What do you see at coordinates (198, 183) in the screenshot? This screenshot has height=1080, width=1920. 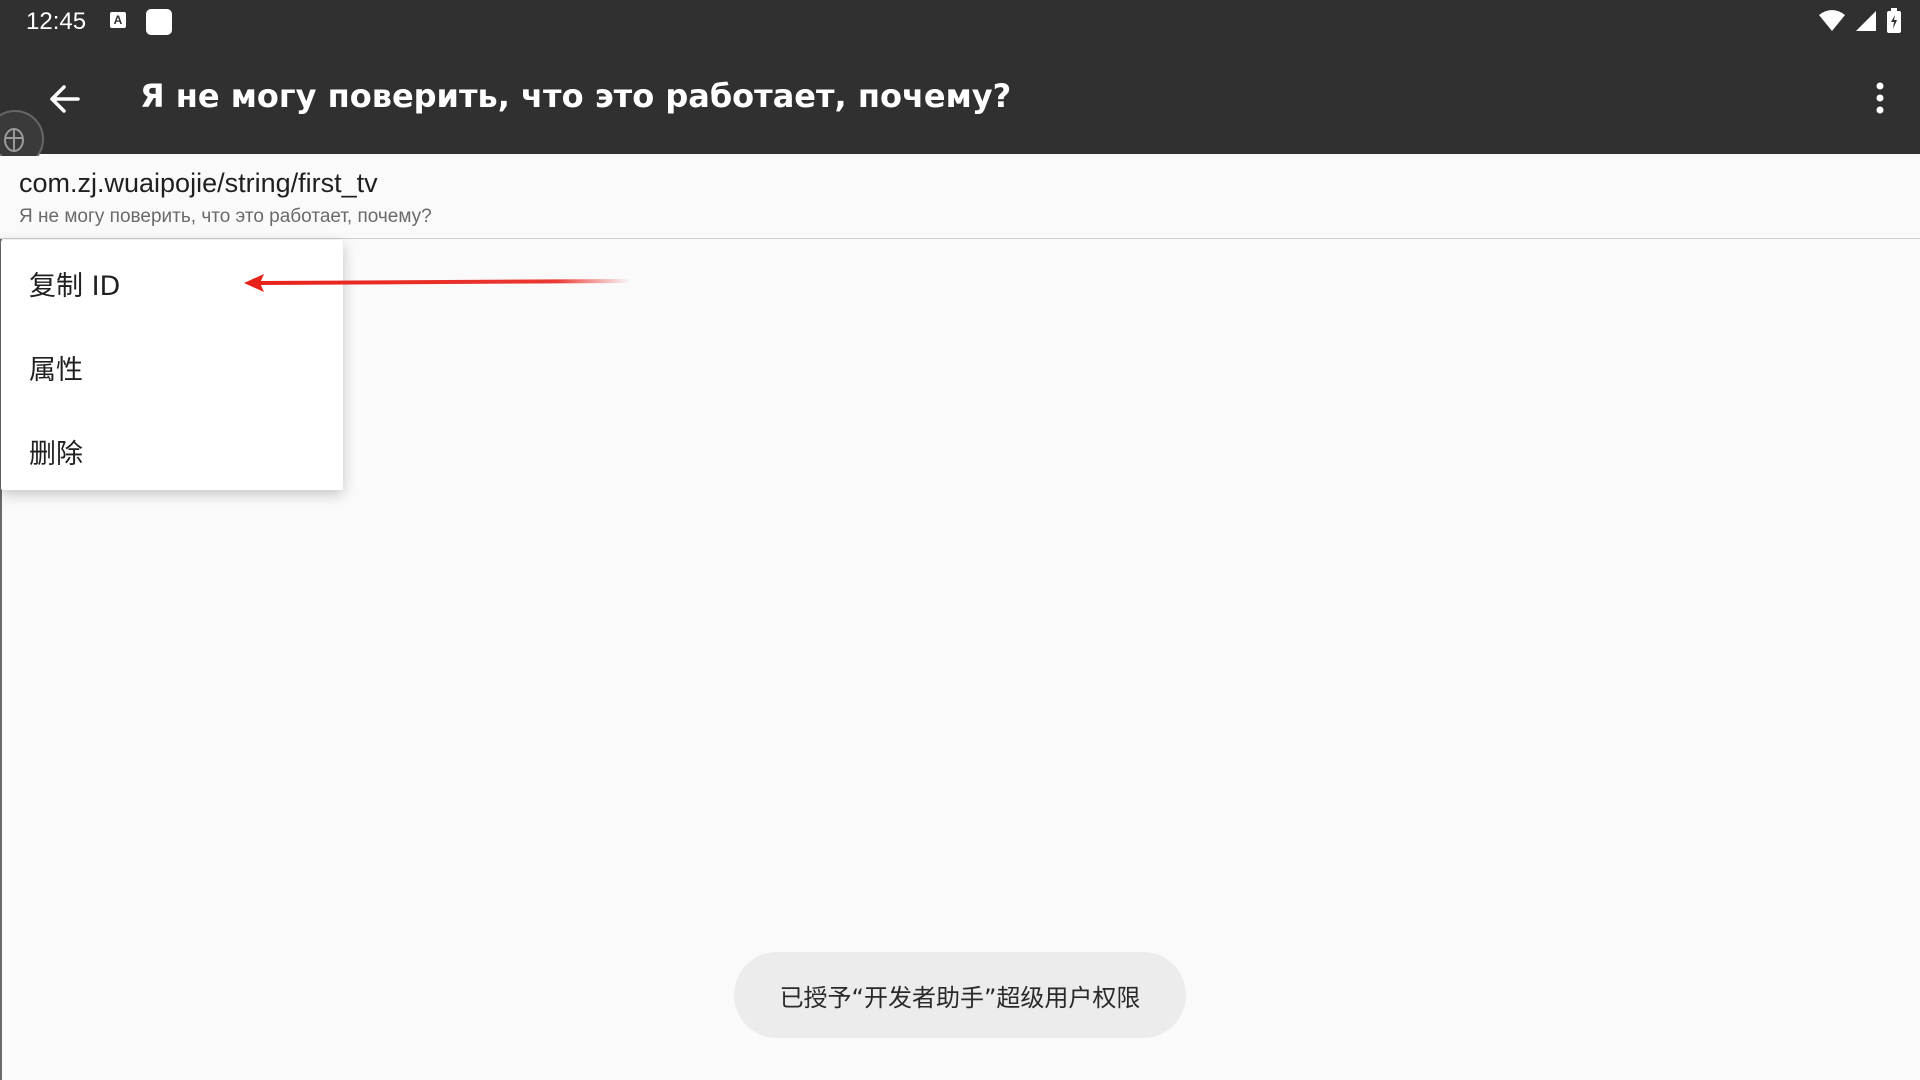 I see `resource-id-text: com.zj.wuaipojie/string/first_tv` at bounding box center [198, 183].